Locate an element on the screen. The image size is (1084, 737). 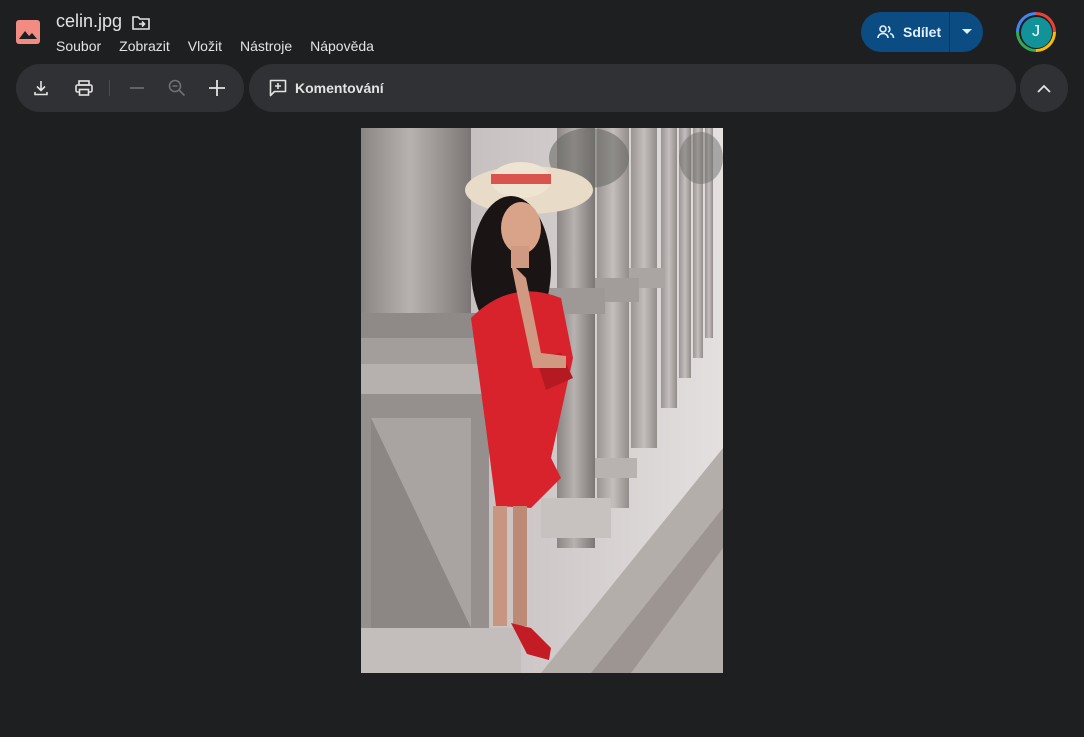
menu-tools: Nástroje is located at coordinates (266, 46).